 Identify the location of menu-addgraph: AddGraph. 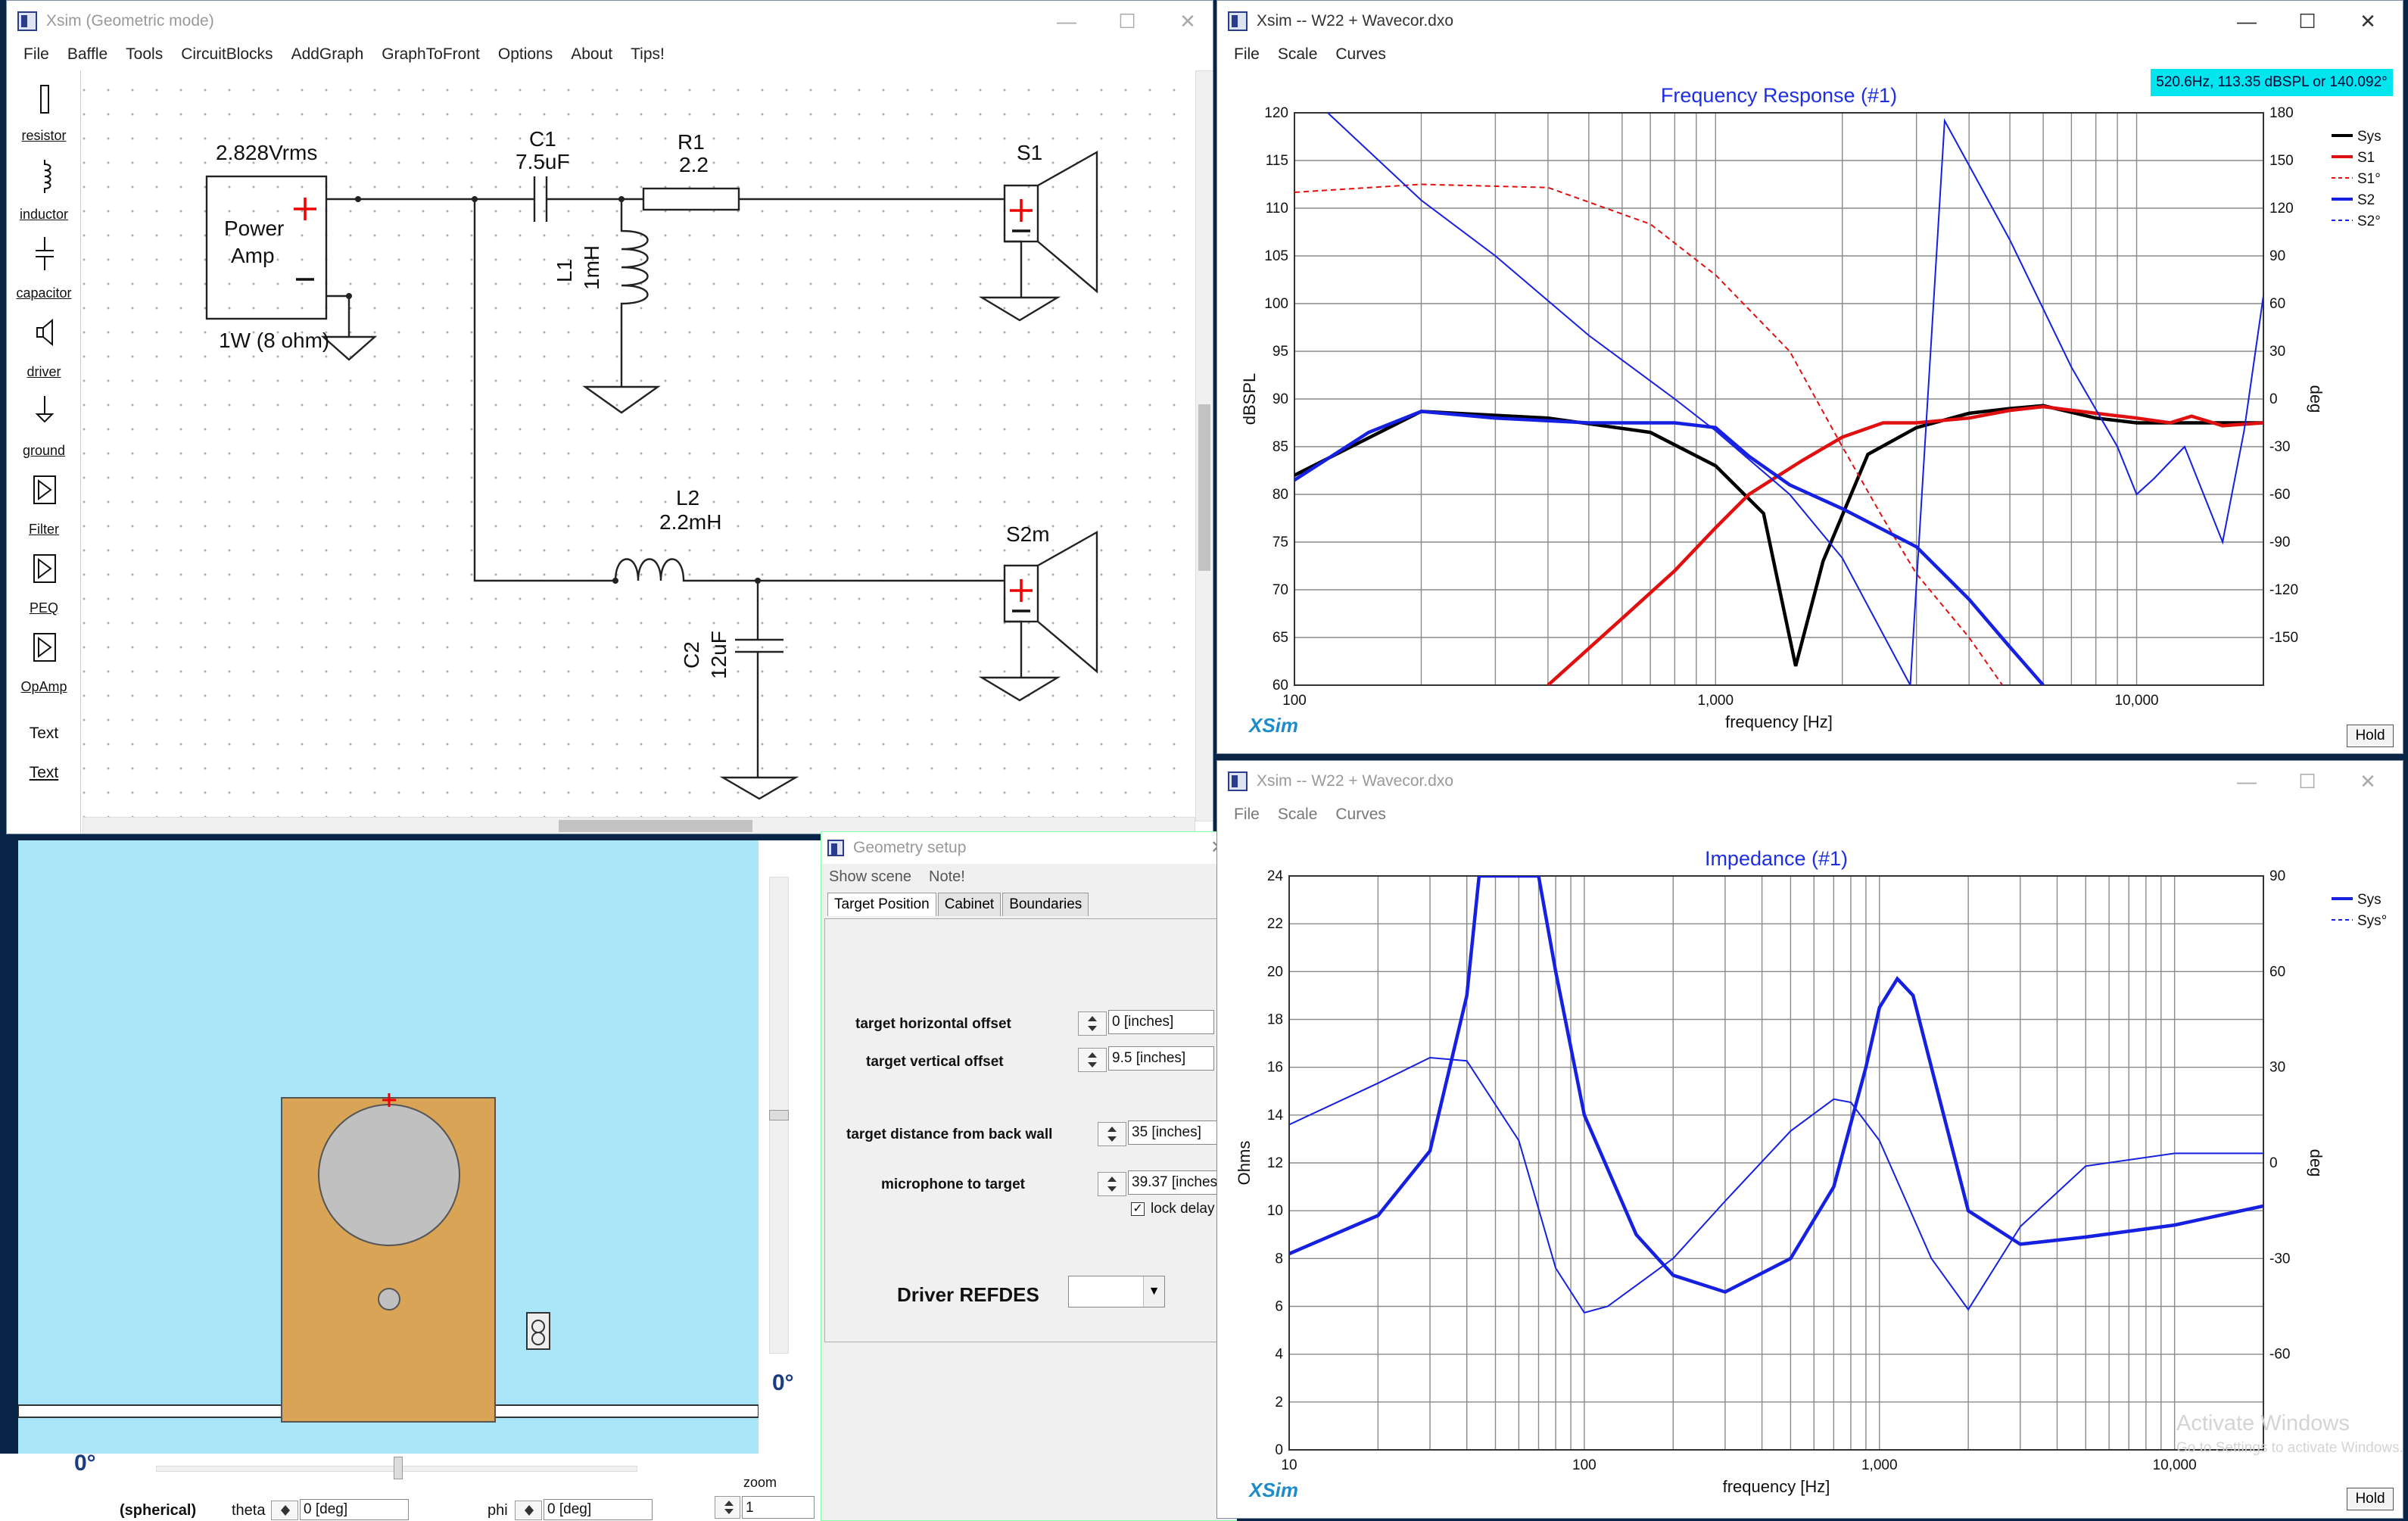
(327, 54).